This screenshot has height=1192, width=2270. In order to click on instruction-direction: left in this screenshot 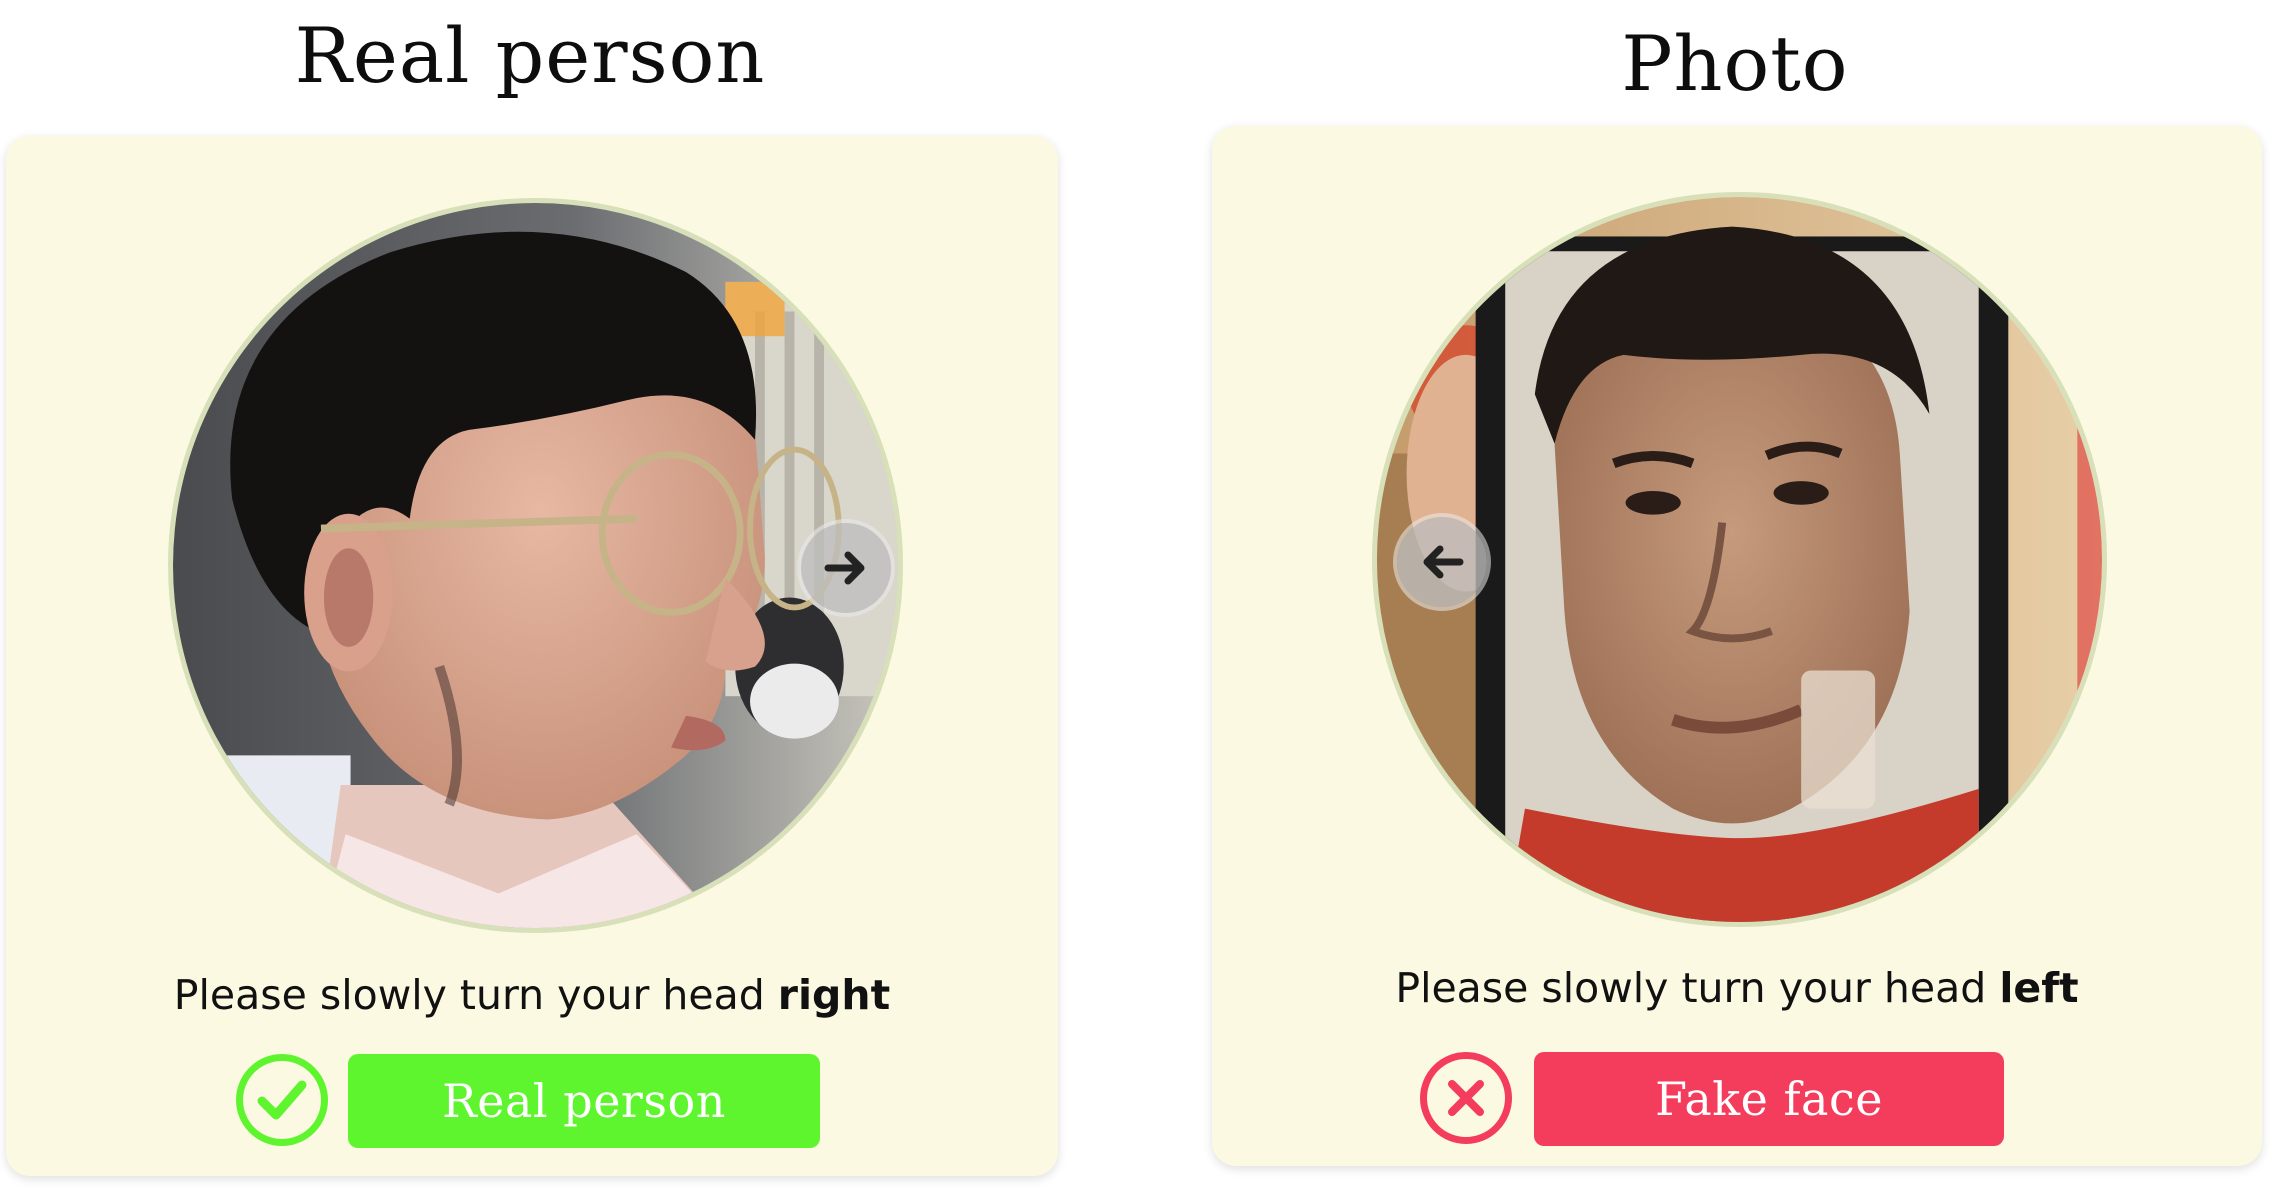, I will do `click(2039, 988)`.